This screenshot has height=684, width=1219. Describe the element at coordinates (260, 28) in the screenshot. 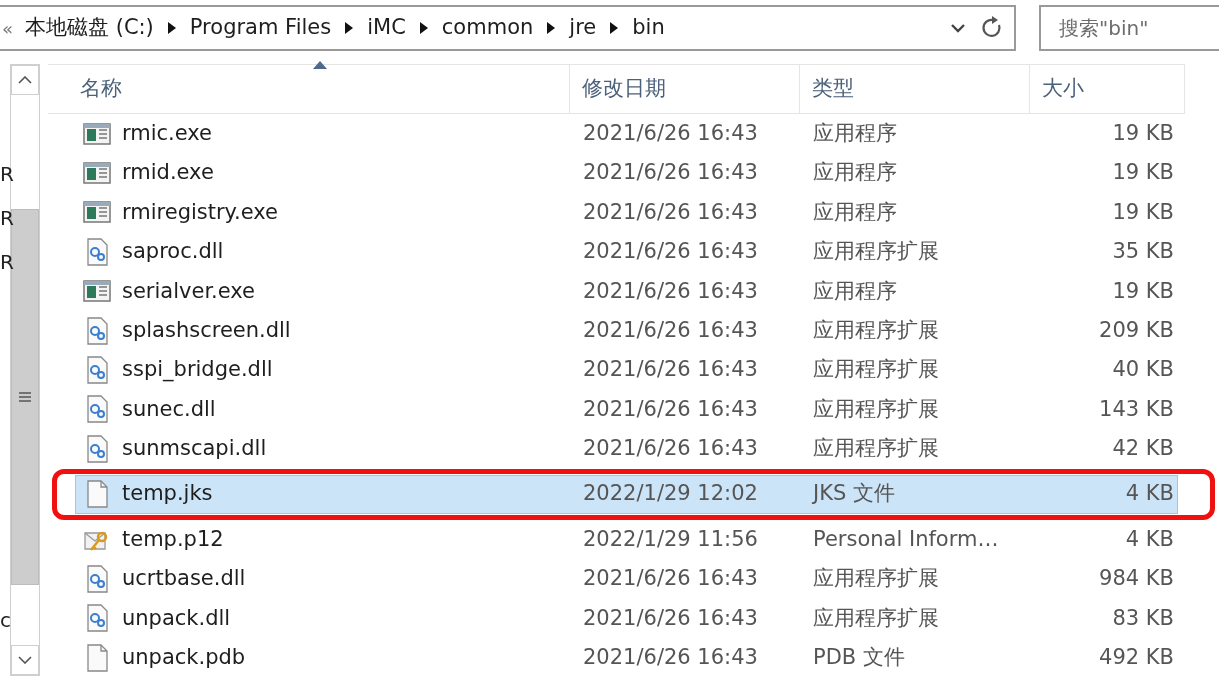

I see `breadcrumb: Program Files` at that location.